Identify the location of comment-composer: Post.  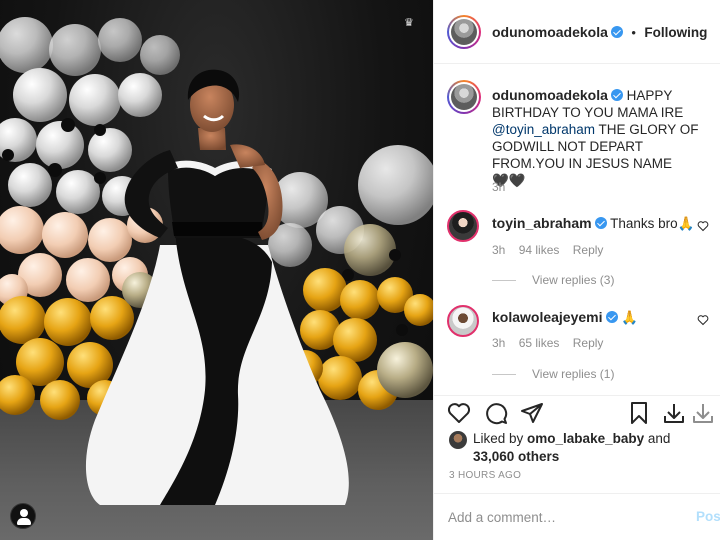
(577, 516).